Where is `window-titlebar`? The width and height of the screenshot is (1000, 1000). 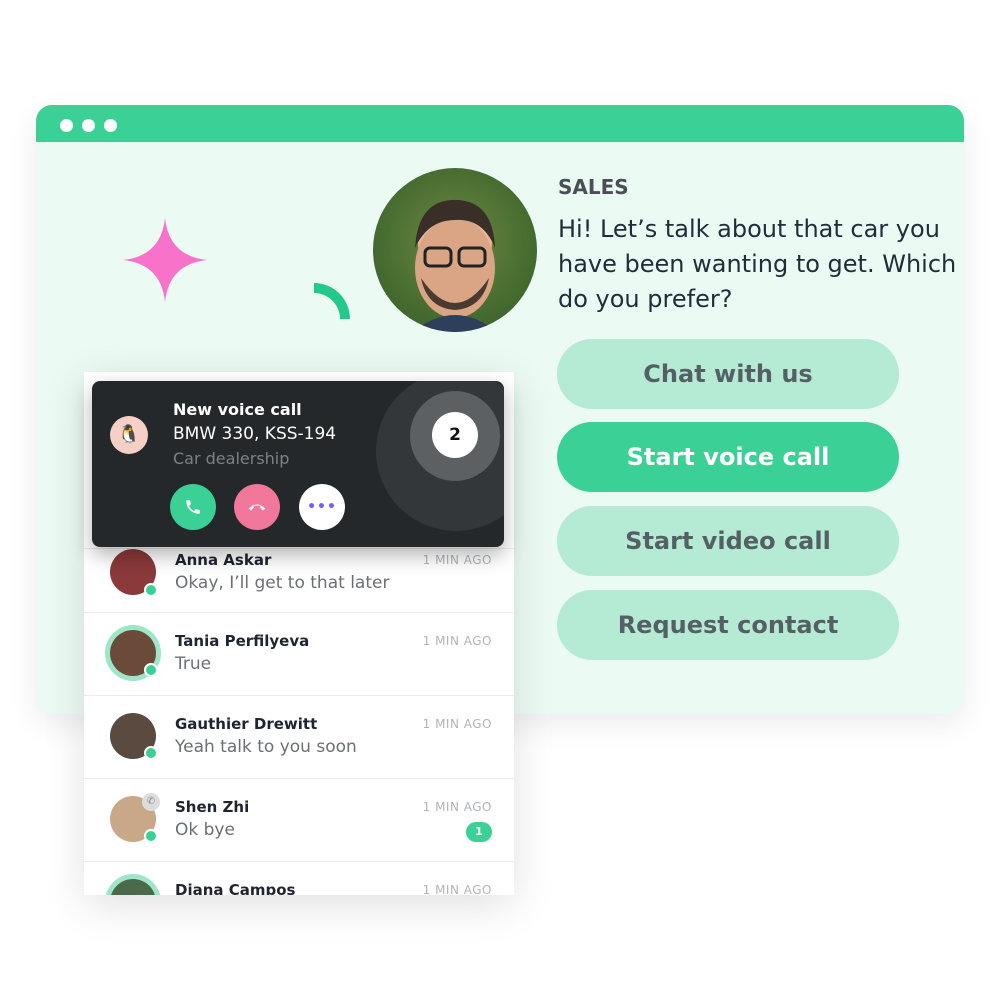 window-titlebar is located at coordinates (500, 123).